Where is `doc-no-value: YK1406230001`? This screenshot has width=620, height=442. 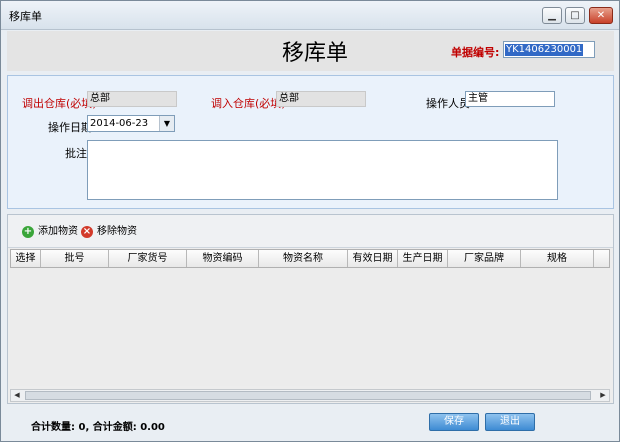 doc-no-value: YK1406230001 is located at coordinates (544, 50).